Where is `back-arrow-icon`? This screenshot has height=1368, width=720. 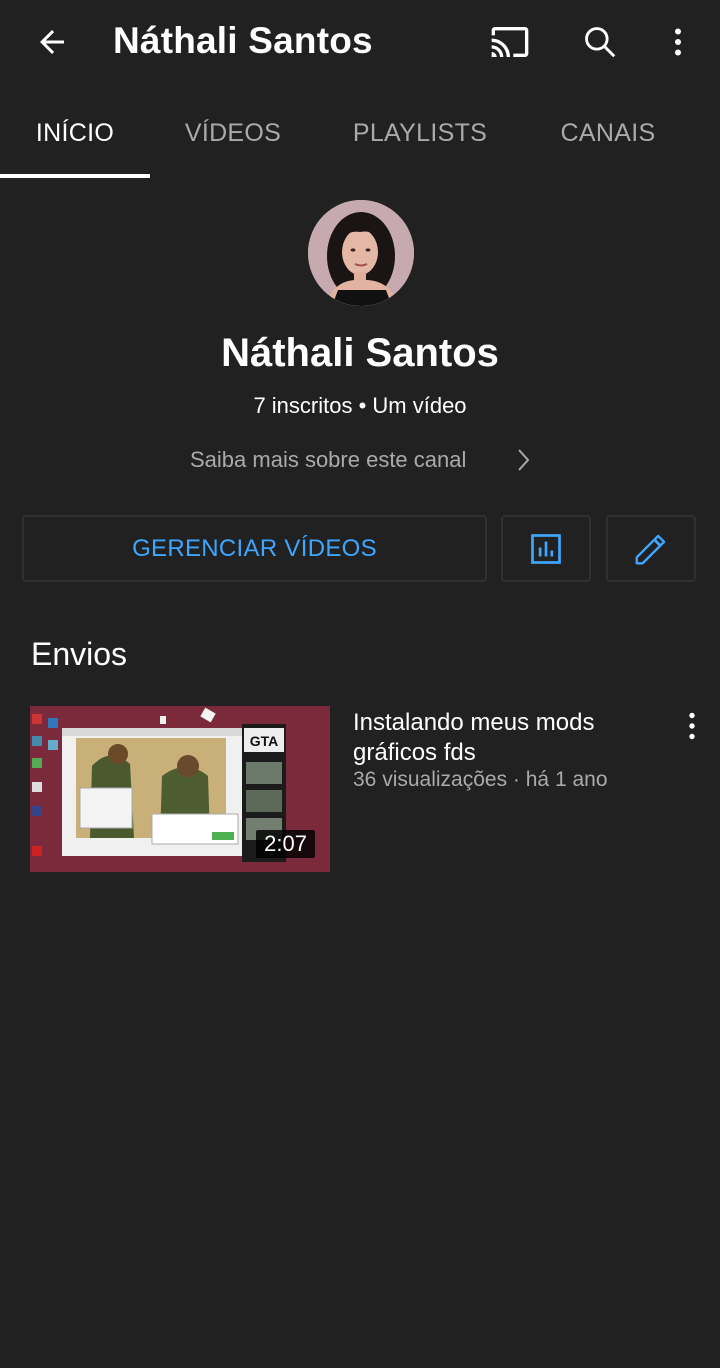 back-arrow-icon is located at coordinates (52, 42).